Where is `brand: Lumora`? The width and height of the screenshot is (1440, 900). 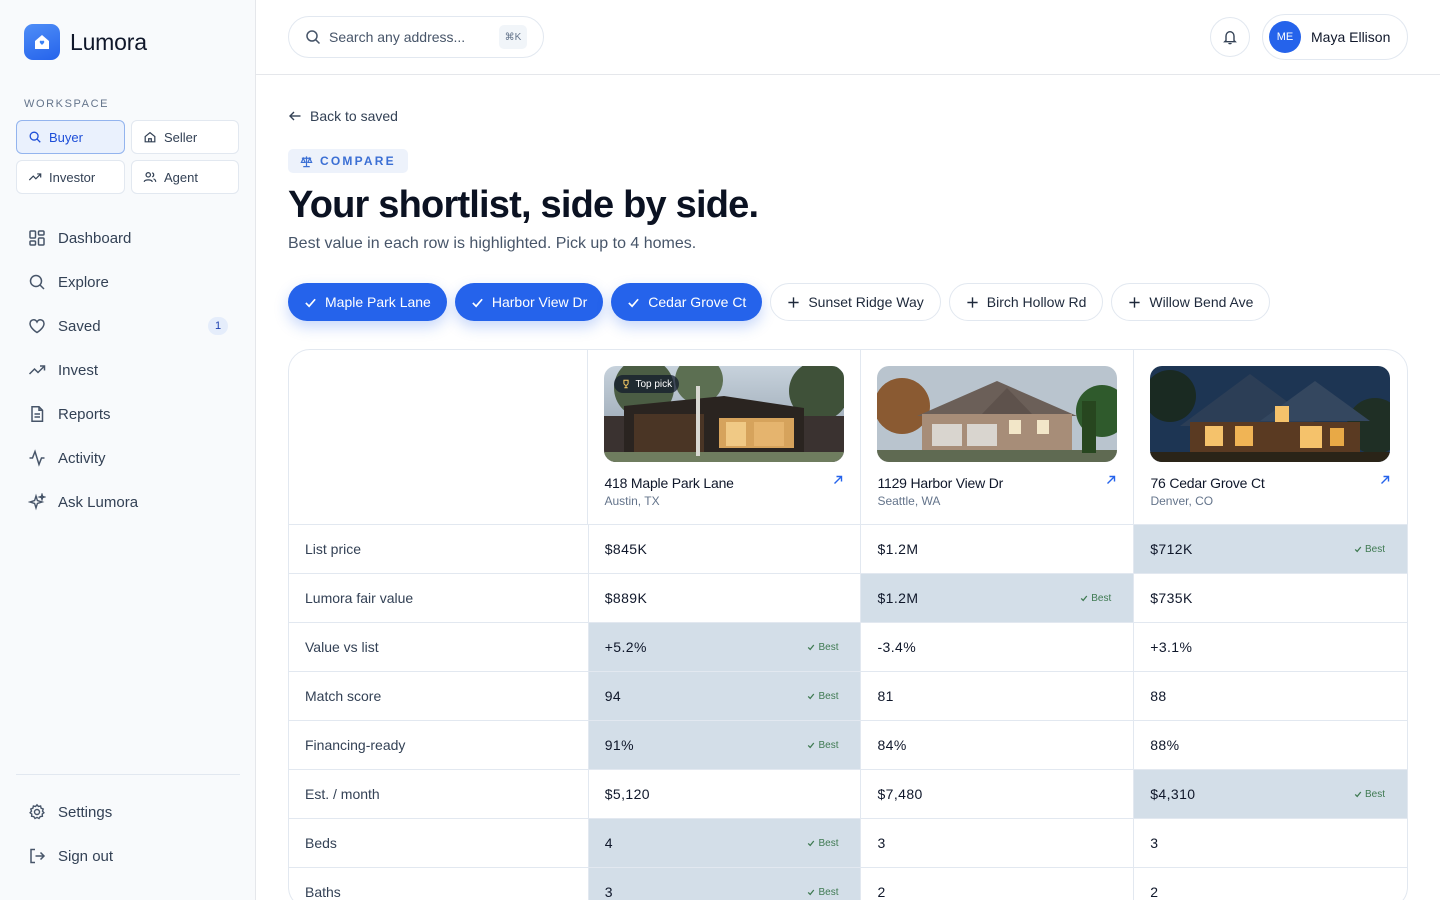
brand: Lumora is located at coordinates (85, 42).